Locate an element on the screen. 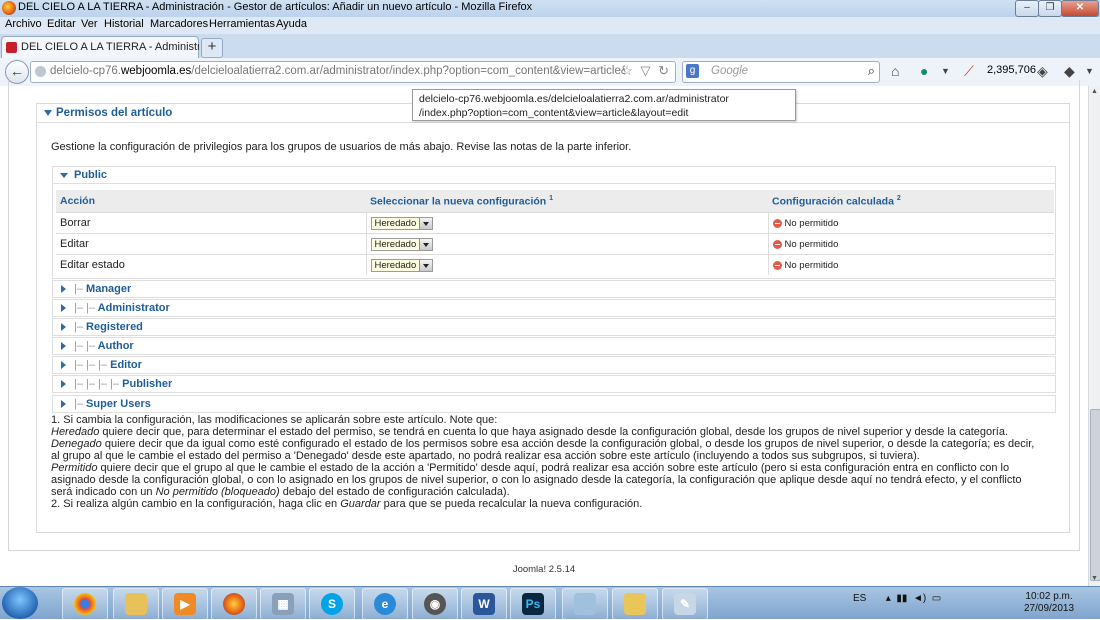  menu-dropdown-icon: ▼ is located at coordinates (1089, 71).